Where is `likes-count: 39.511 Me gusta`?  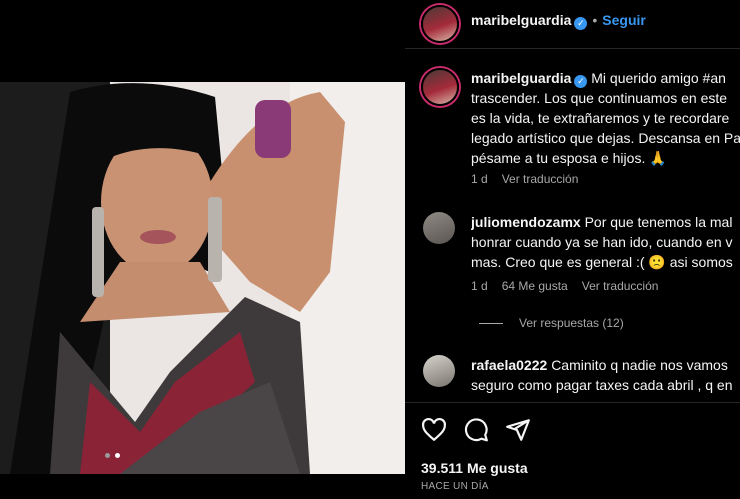
likes-count: 39.511 Me gusta is located at coordinates (474, 468).